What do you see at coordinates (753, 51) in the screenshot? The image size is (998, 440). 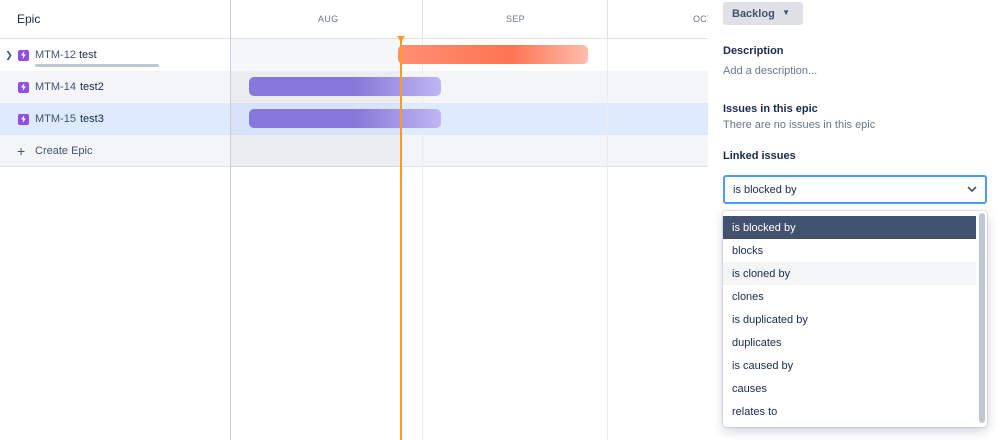 I see `description-title: Description` at bounding box center [753, 51].